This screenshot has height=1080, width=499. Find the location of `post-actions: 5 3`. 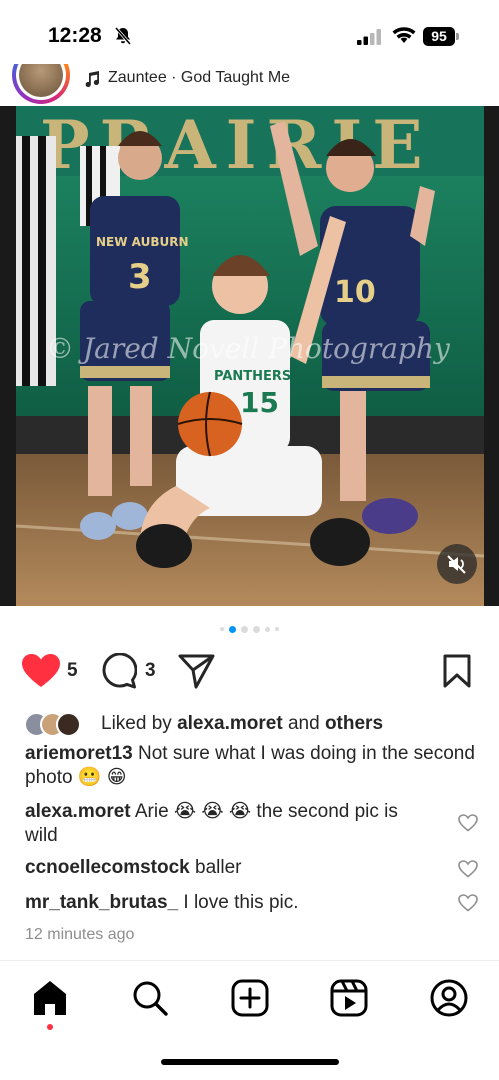

post-actions: 5 3 is located at coordinates (249, 671).